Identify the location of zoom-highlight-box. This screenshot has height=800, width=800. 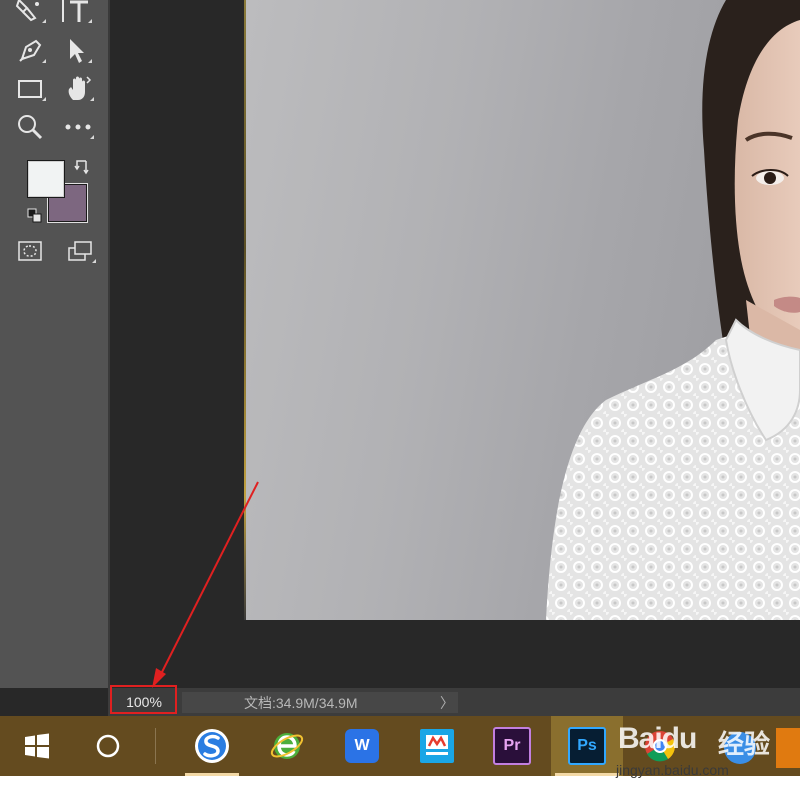
(143, 699).